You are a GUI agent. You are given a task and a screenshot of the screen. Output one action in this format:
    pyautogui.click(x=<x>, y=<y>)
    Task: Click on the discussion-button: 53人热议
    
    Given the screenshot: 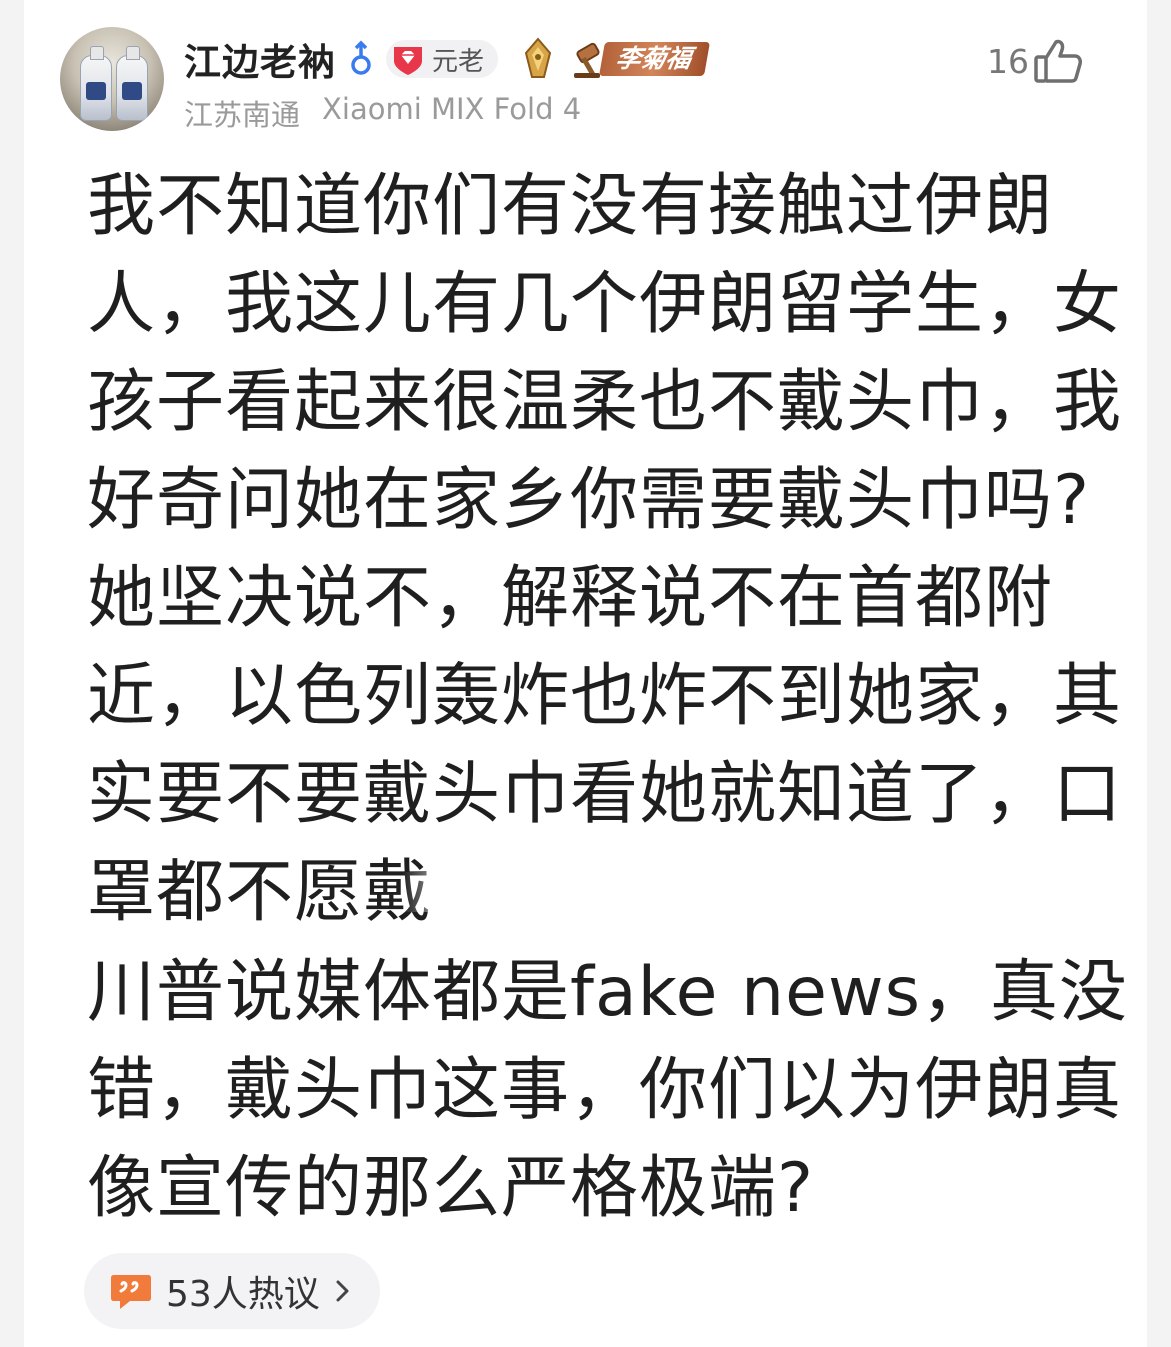 What is the action you would take?
    pyautogui.click(x=232, y=1291)
    